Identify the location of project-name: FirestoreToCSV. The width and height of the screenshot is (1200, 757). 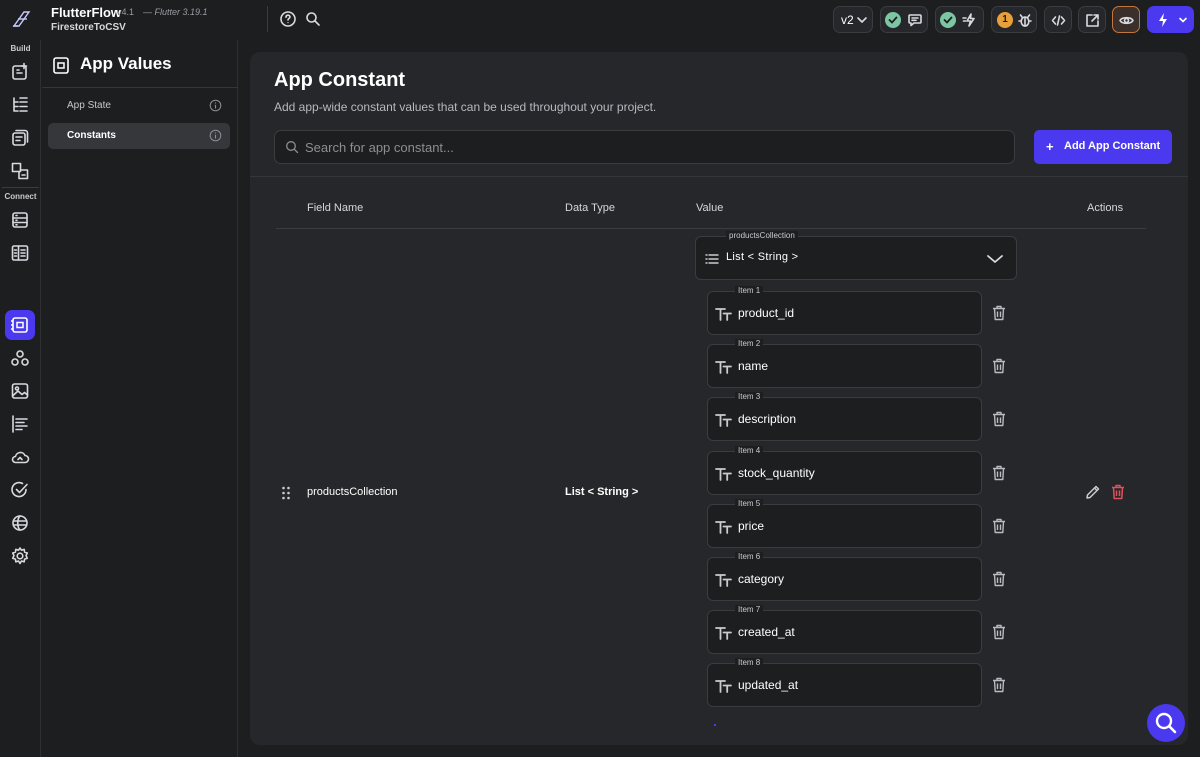
(88, 27).